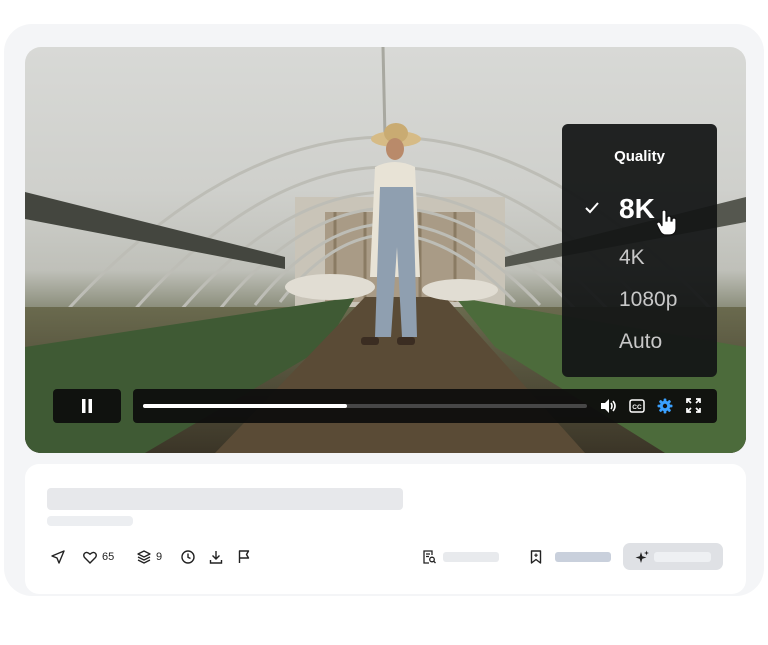 This screenshot has width=768, height=645. I want to click on ai-label-placeholder, so click(682, 557).